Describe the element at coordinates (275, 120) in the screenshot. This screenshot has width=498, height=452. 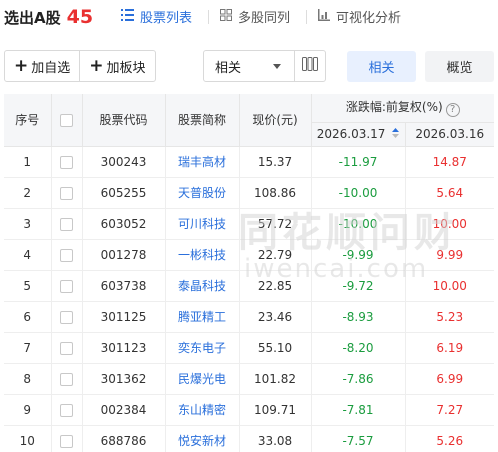
I see `header-price: 现价(元)` at that location.